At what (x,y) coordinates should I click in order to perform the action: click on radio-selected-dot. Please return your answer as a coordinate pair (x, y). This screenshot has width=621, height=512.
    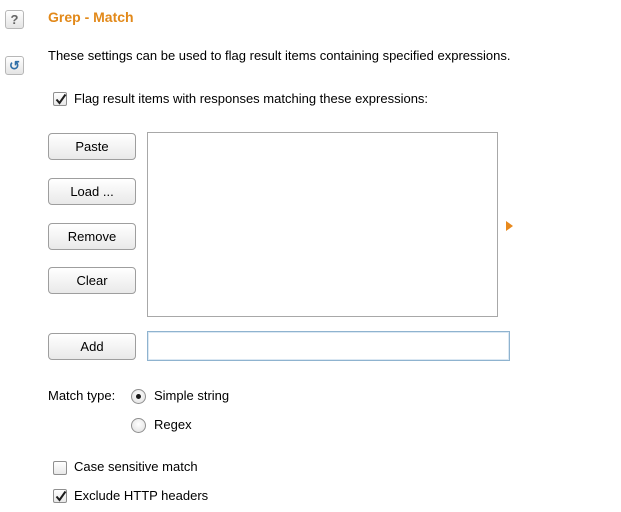
    Looking at the image, I should click on (138, 396).